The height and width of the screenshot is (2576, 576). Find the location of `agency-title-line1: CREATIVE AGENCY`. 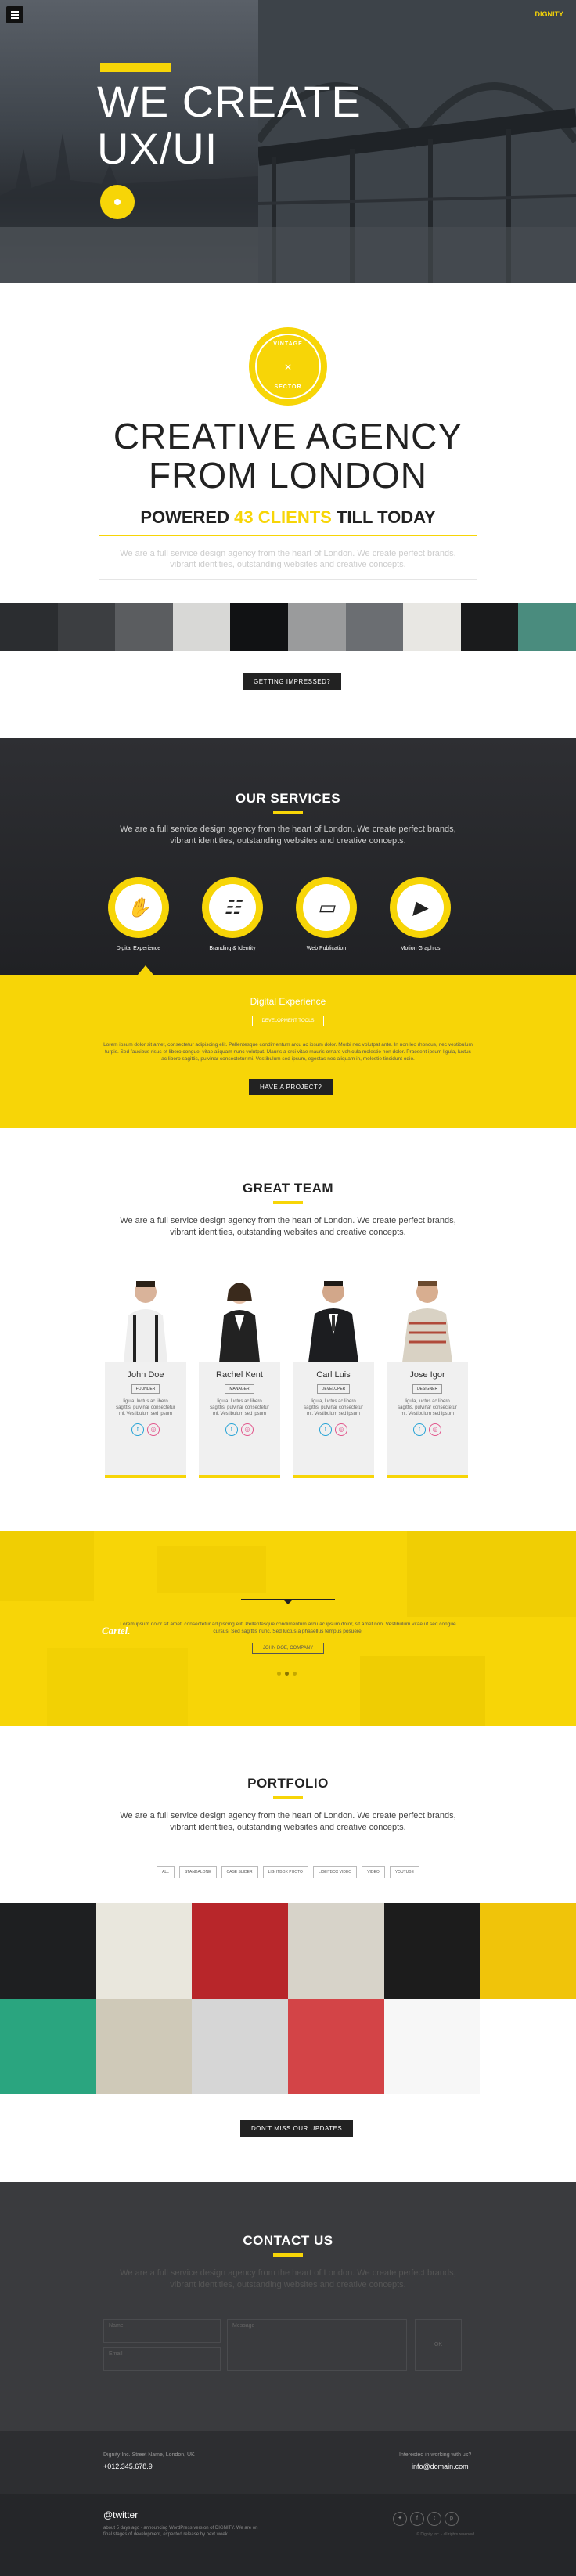

agency-title-line1: CREATIVE AGENCY is located at coordinates (288, 436).